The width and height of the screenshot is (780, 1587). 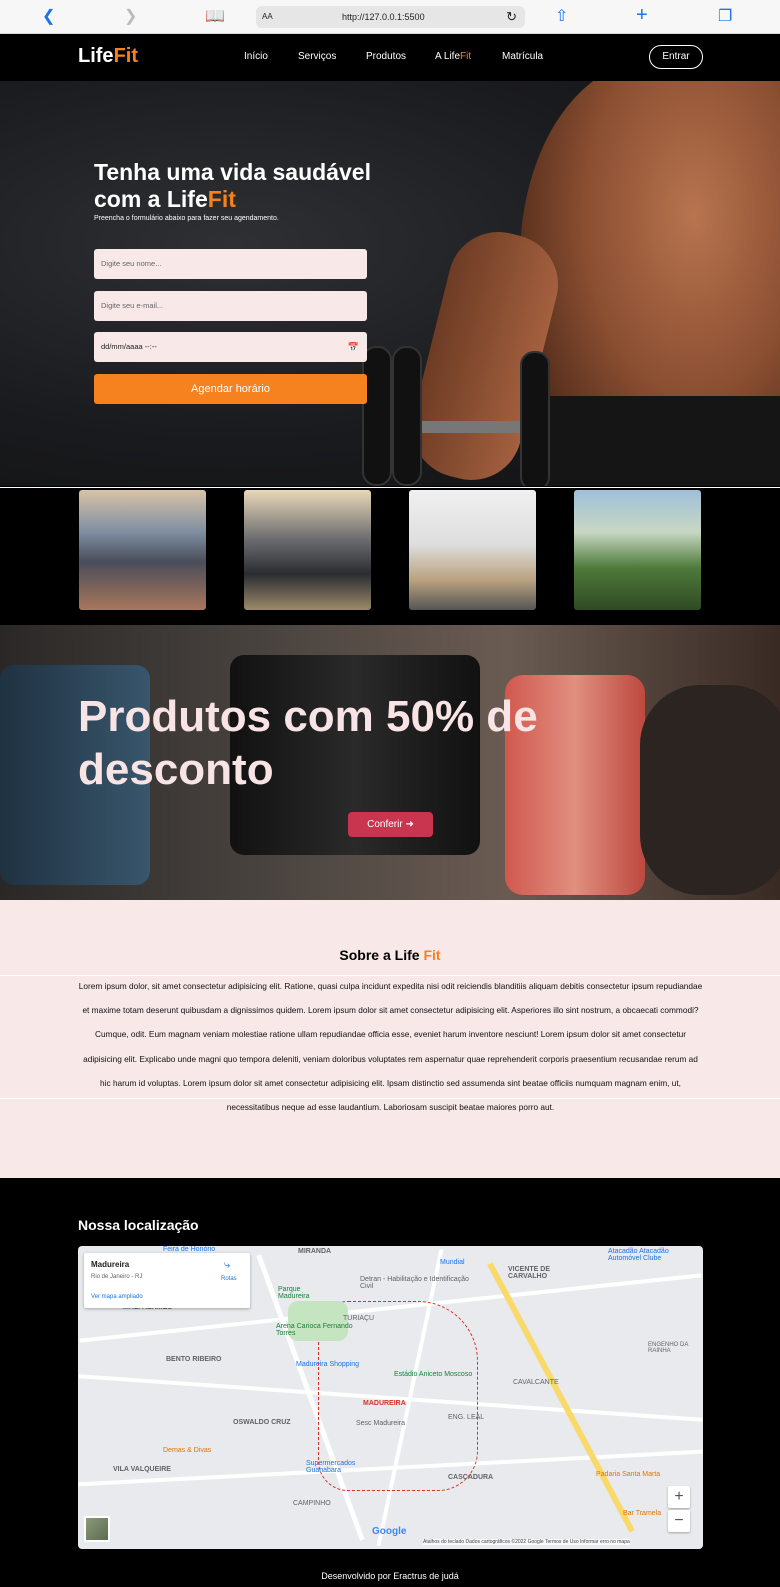 I want to click on nav-fit-label: Fit, so click(x=466, y=56).